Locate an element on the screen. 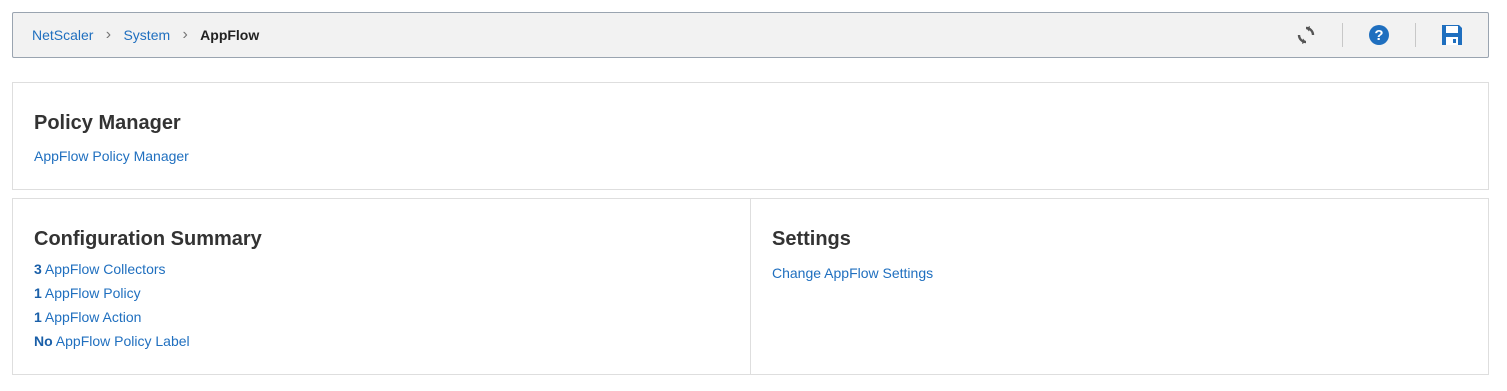  policy-count: 1 is located at coordinates (38, 293).